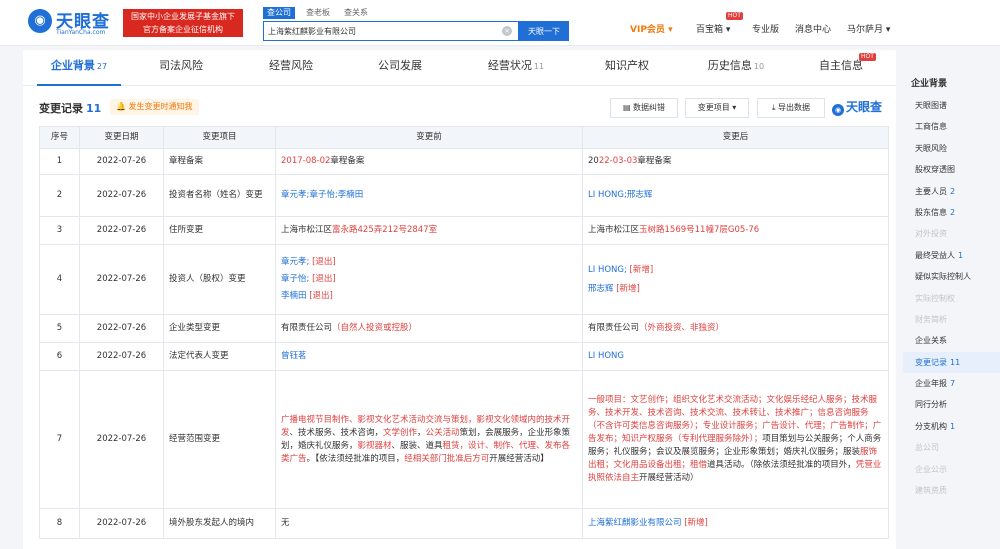 This screenshot has width=1000, height=549. I want to click on vip-link: VIP会员 ▾, so click(651, 30).